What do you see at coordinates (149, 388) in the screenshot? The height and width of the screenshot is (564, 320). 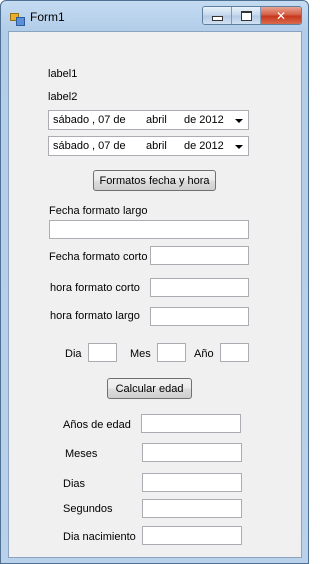 I see `calcular-edad-button: Calcular edad` at bounding box center [149, 388].